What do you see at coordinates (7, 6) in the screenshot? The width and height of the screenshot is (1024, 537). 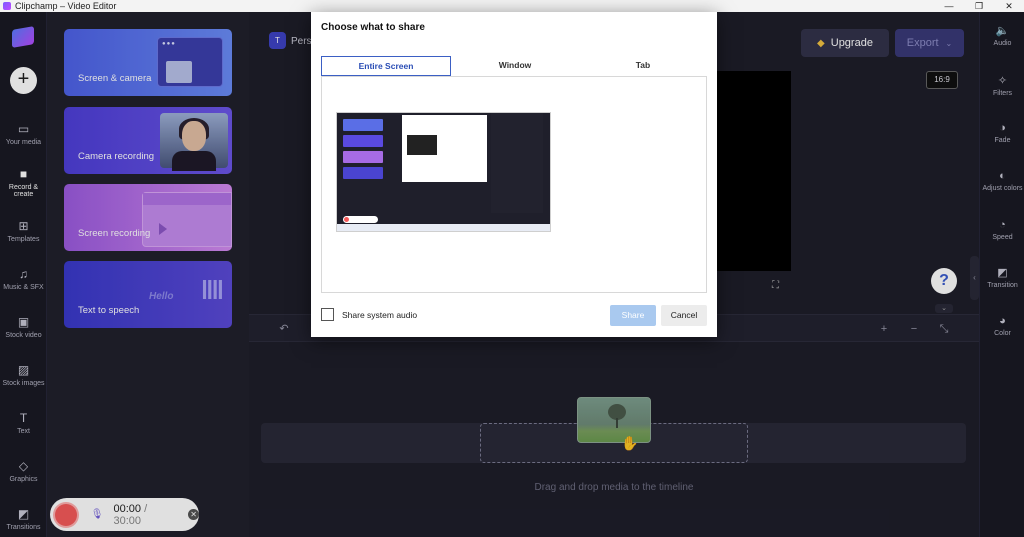 I see `clipchamp-app-icon` at bounding box center [7, 6].